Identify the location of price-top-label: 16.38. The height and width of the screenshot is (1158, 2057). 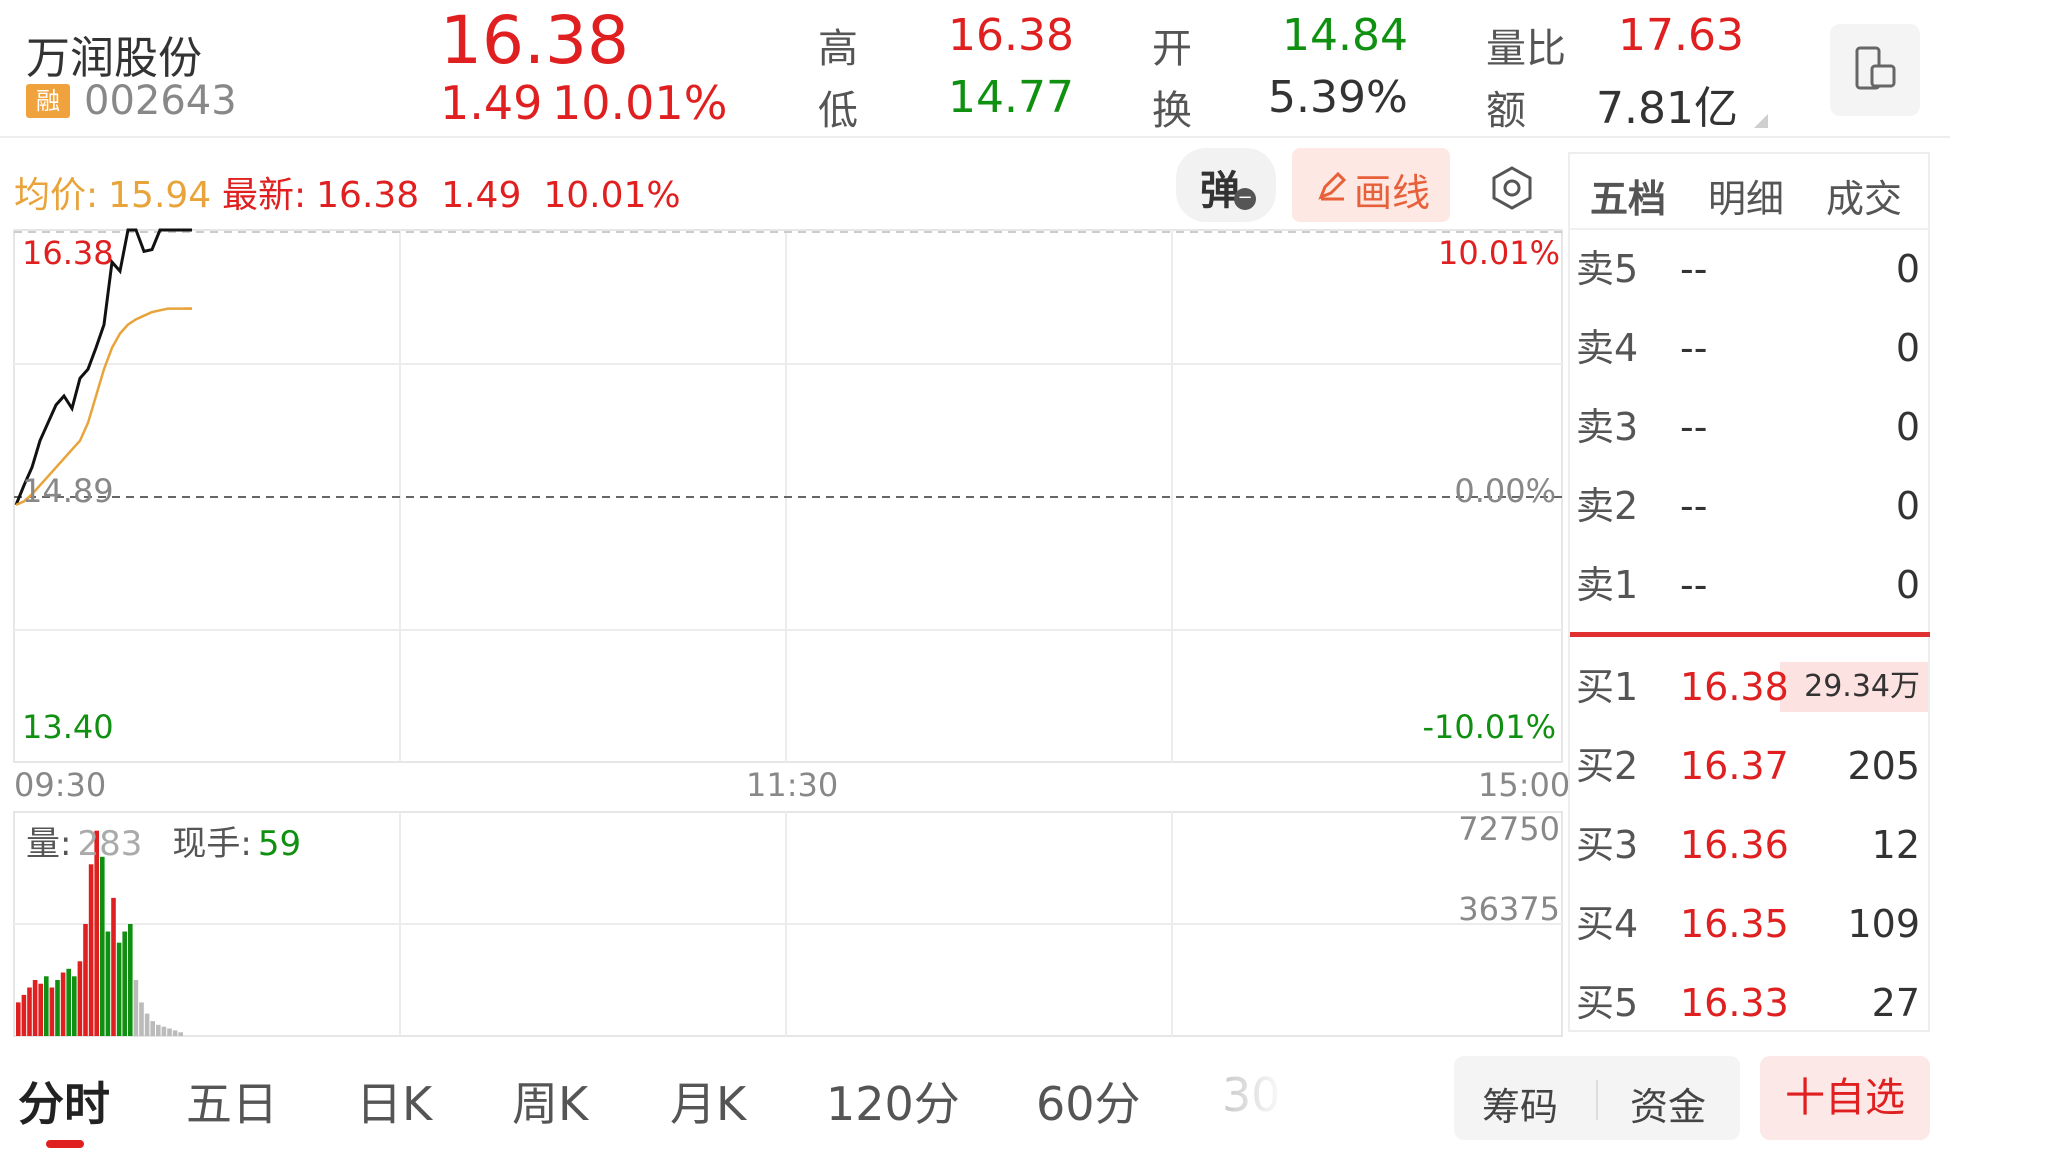
(68, 253).